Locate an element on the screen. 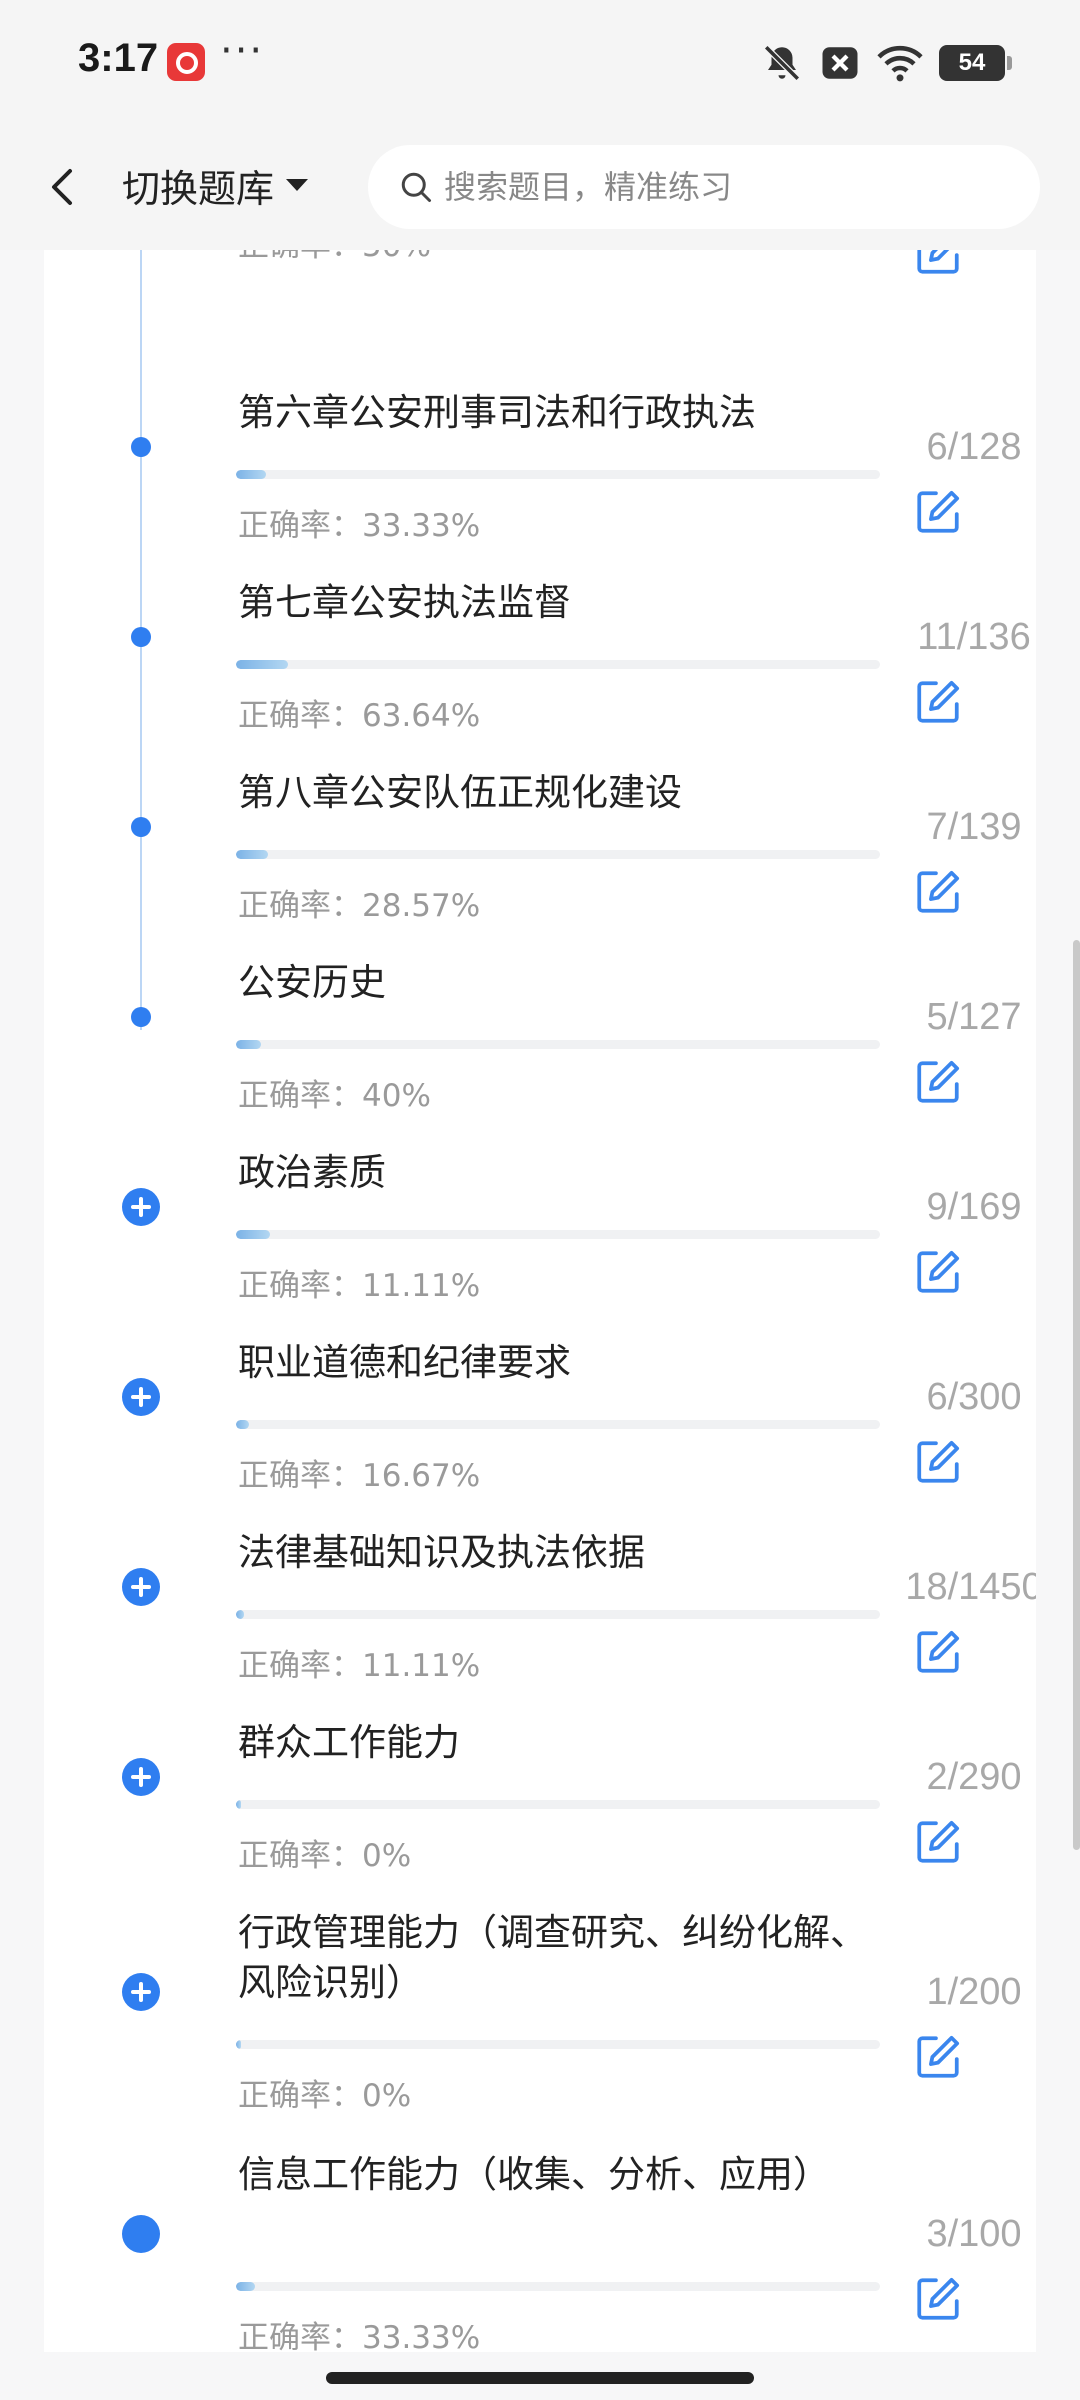 The image size is (1080, 2400). switch-question-bank-label: 切换题库 is located at coordinates (198, 188).